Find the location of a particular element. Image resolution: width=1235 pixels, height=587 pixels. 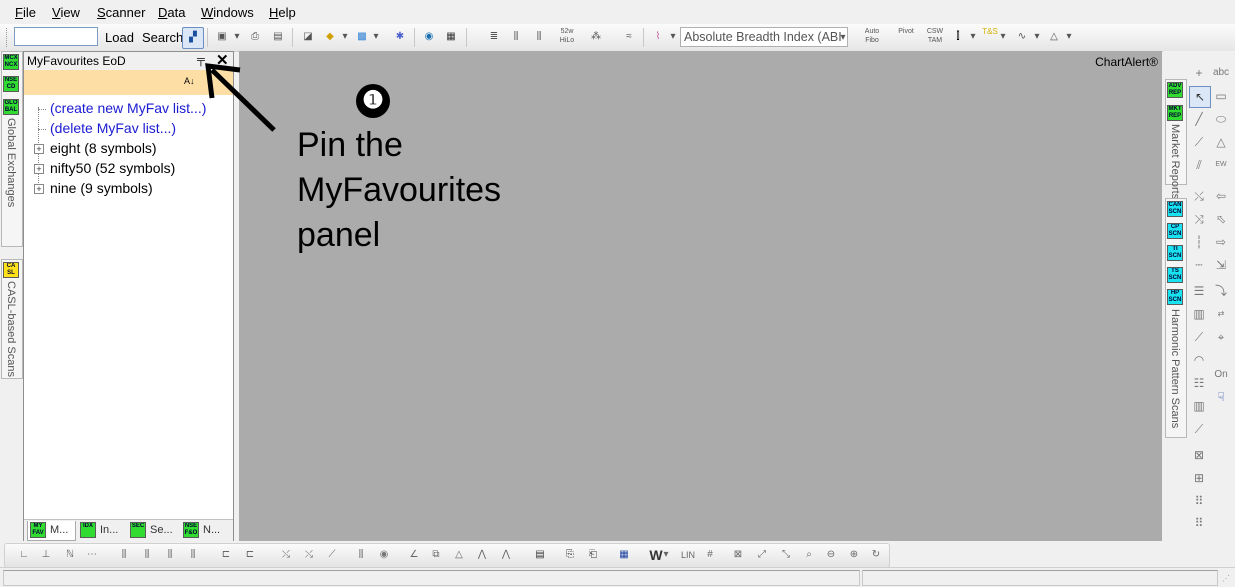

hand-tool-icon: ☟ is located at coordinates (1221, 397).